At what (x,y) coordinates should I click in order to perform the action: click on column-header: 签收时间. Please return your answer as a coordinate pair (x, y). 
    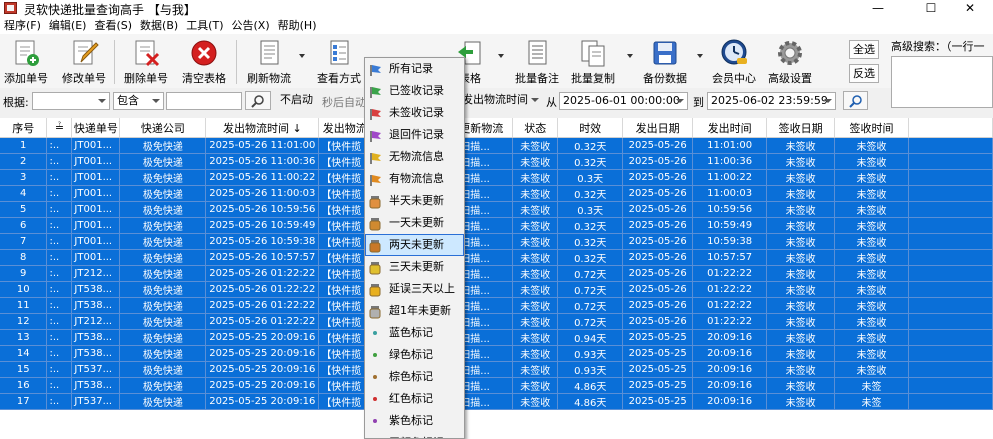
    Looking at the image, I should click on (871, 128).